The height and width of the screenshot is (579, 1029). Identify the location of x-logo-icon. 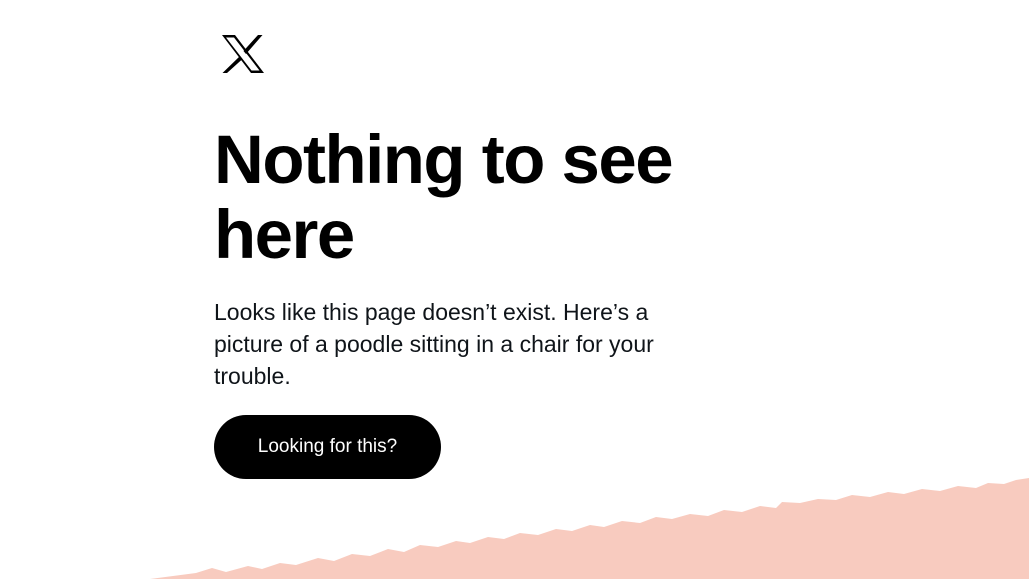
(243, 54).